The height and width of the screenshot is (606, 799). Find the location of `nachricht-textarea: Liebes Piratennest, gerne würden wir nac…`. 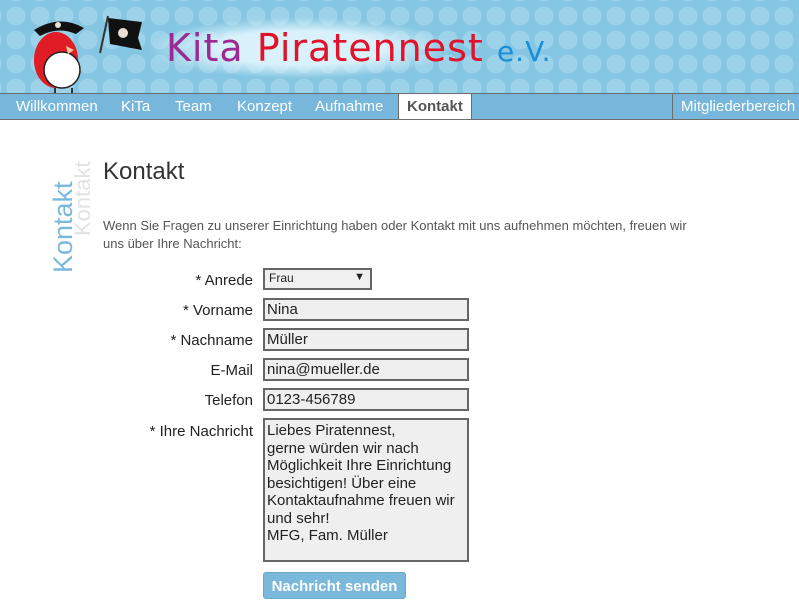

nachricht-textarea: Liebes Piratennest, gerne würden wir nac… is located at coordinates (366, 490).